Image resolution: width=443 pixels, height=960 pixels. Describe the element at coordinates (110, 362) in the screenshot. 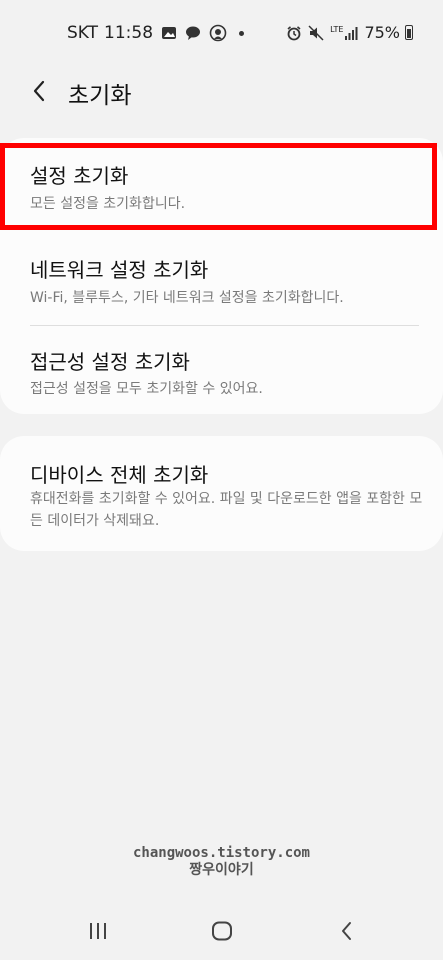

I see `accessibility-reset-title: 접근성 설정 초기화` at that location.